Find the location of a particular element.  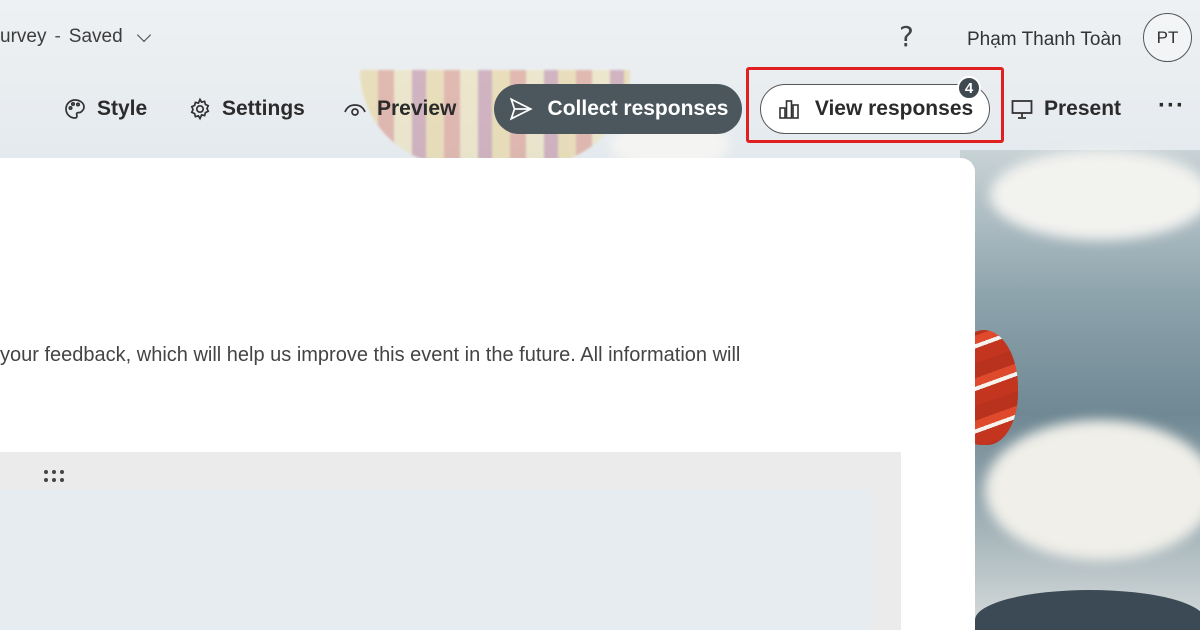

present-label: Present is located at coordinates (1083, 108).